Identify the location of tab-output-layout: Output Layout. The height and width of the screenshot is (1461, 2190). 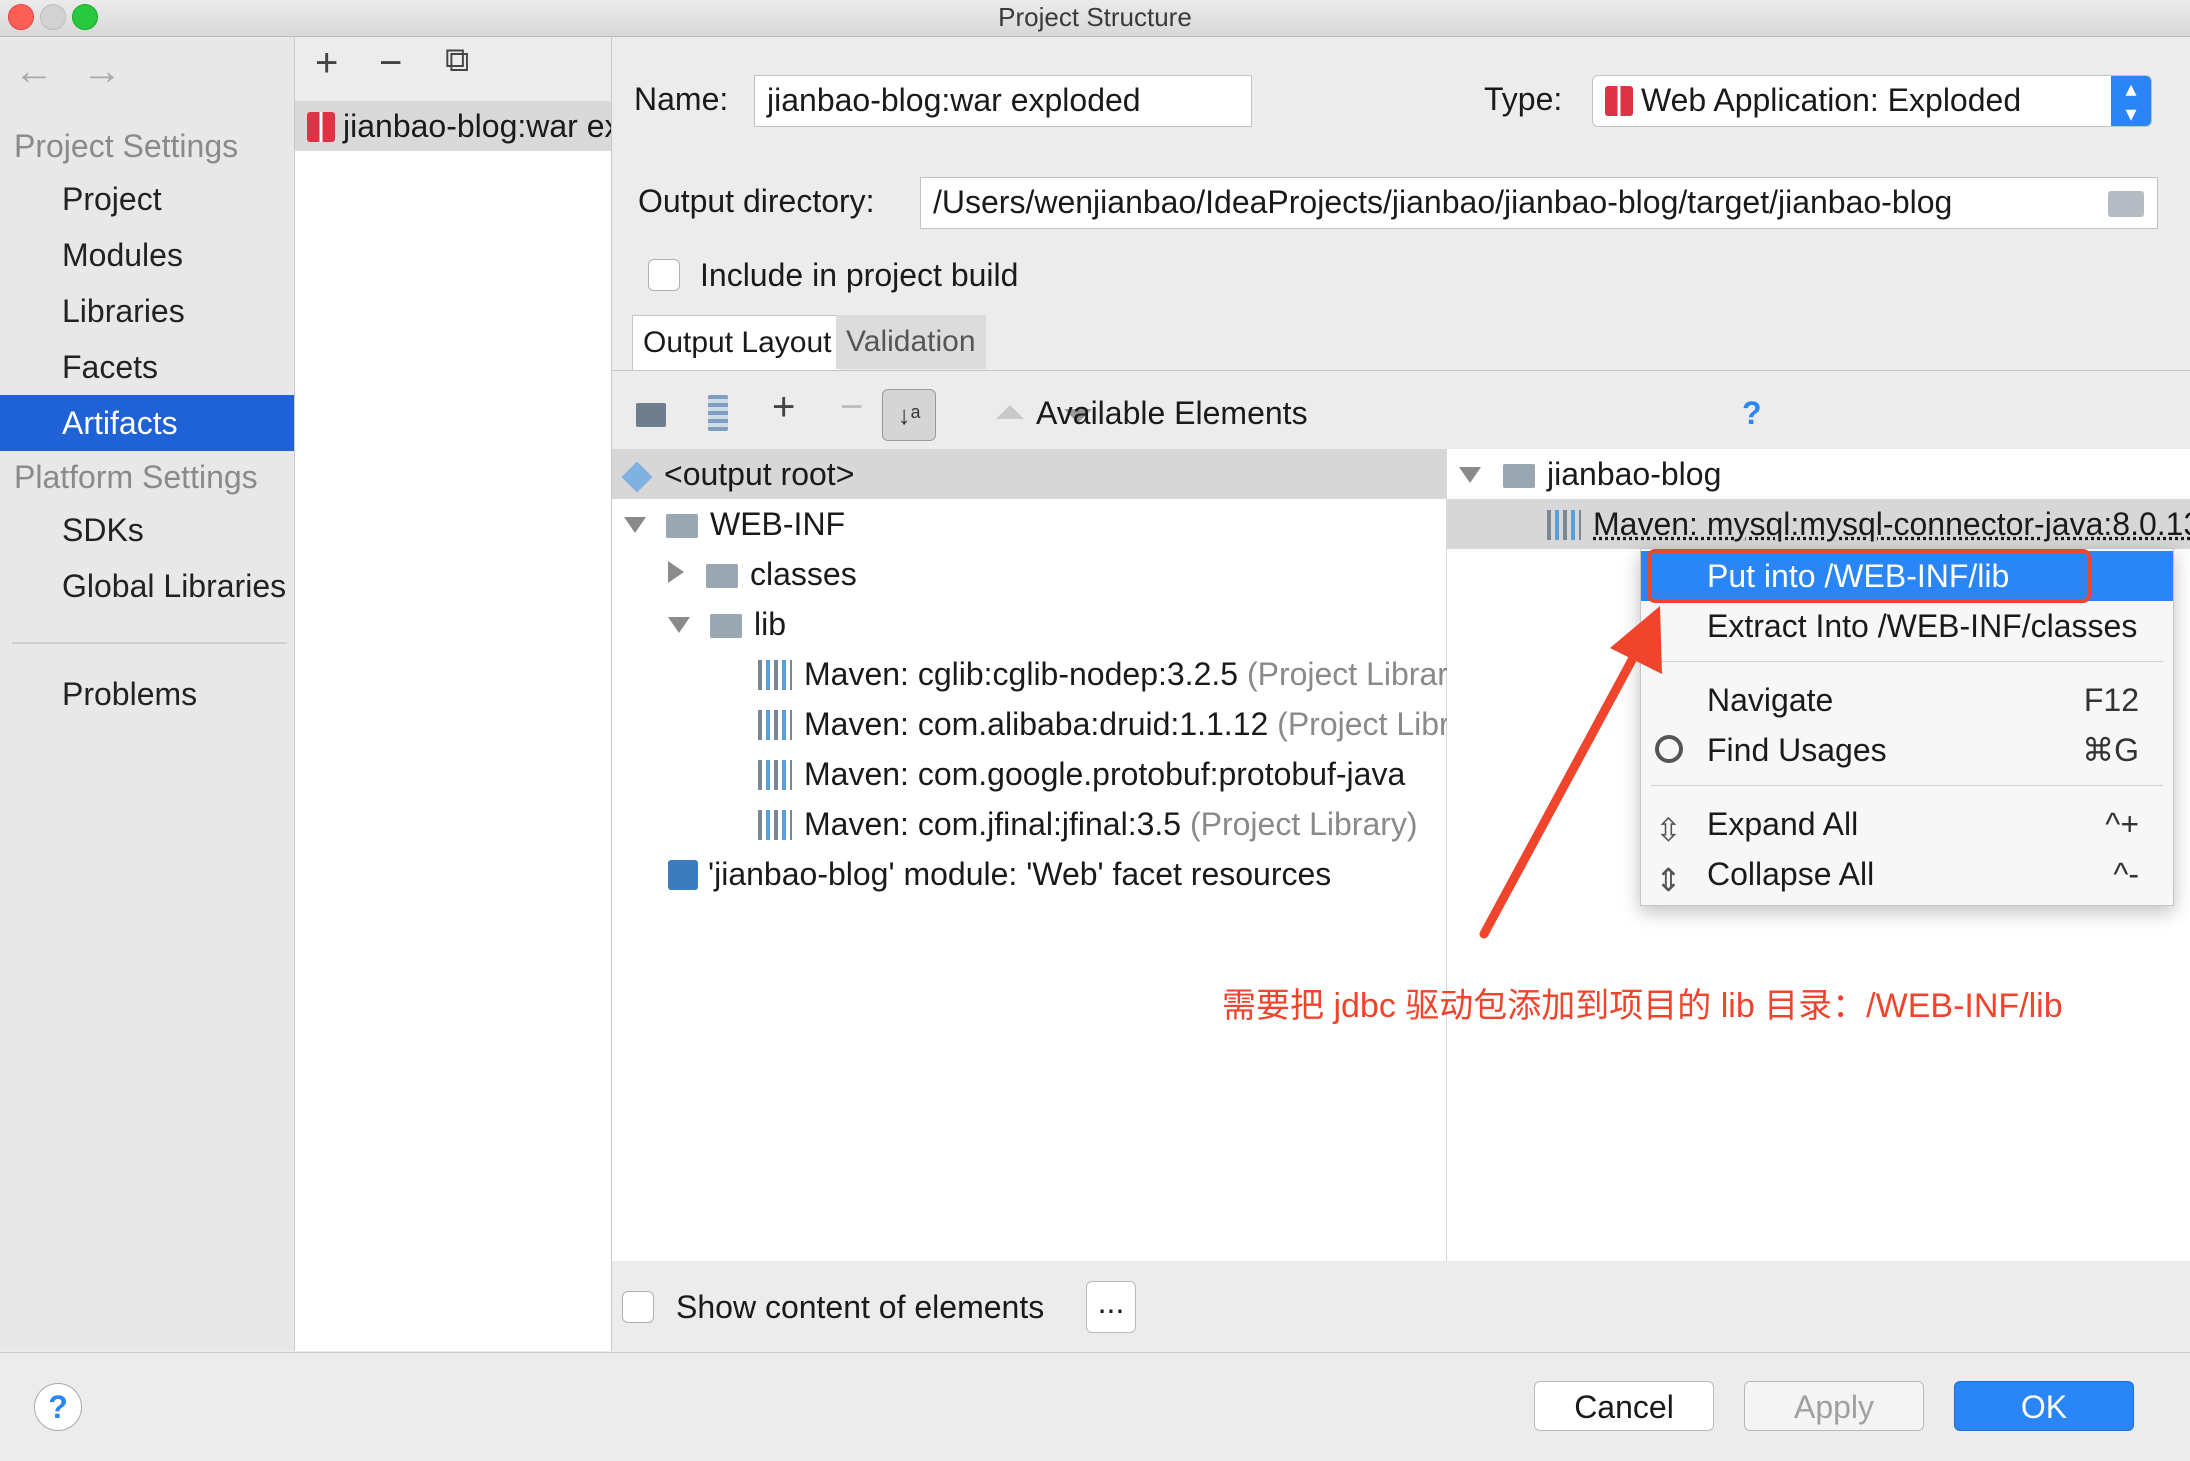
(737, 342).